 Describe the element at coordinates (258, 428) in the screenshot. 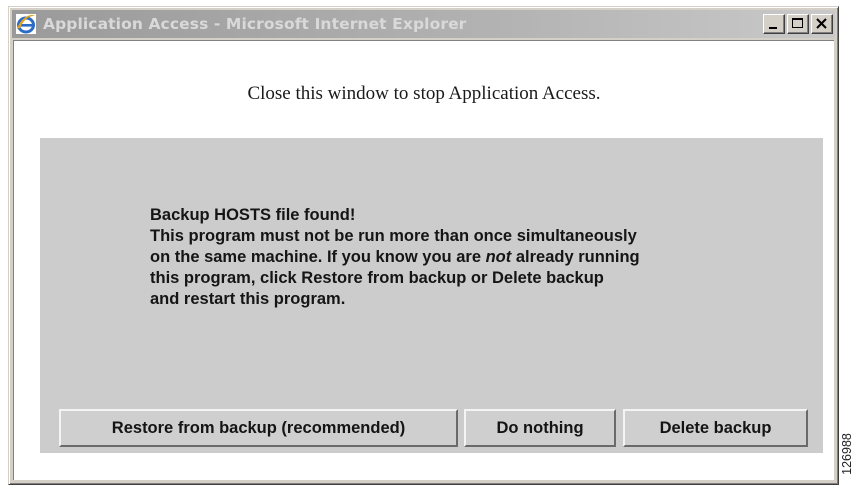

I see `restore-from-backup-button: Restore from backup (recommended)` at that location.